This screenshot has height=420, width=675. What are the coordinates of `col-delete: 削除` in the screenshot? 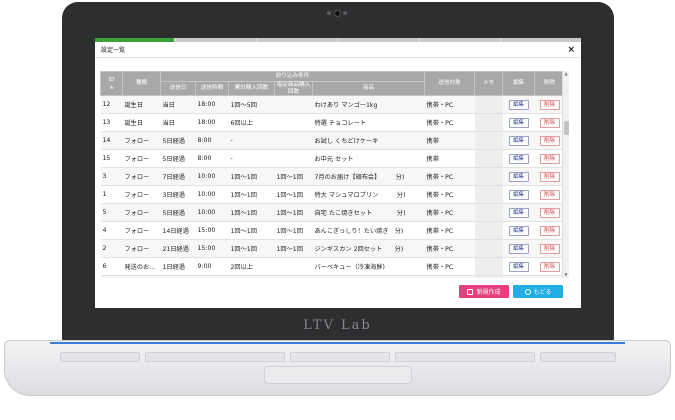 It's located at (550, 84).